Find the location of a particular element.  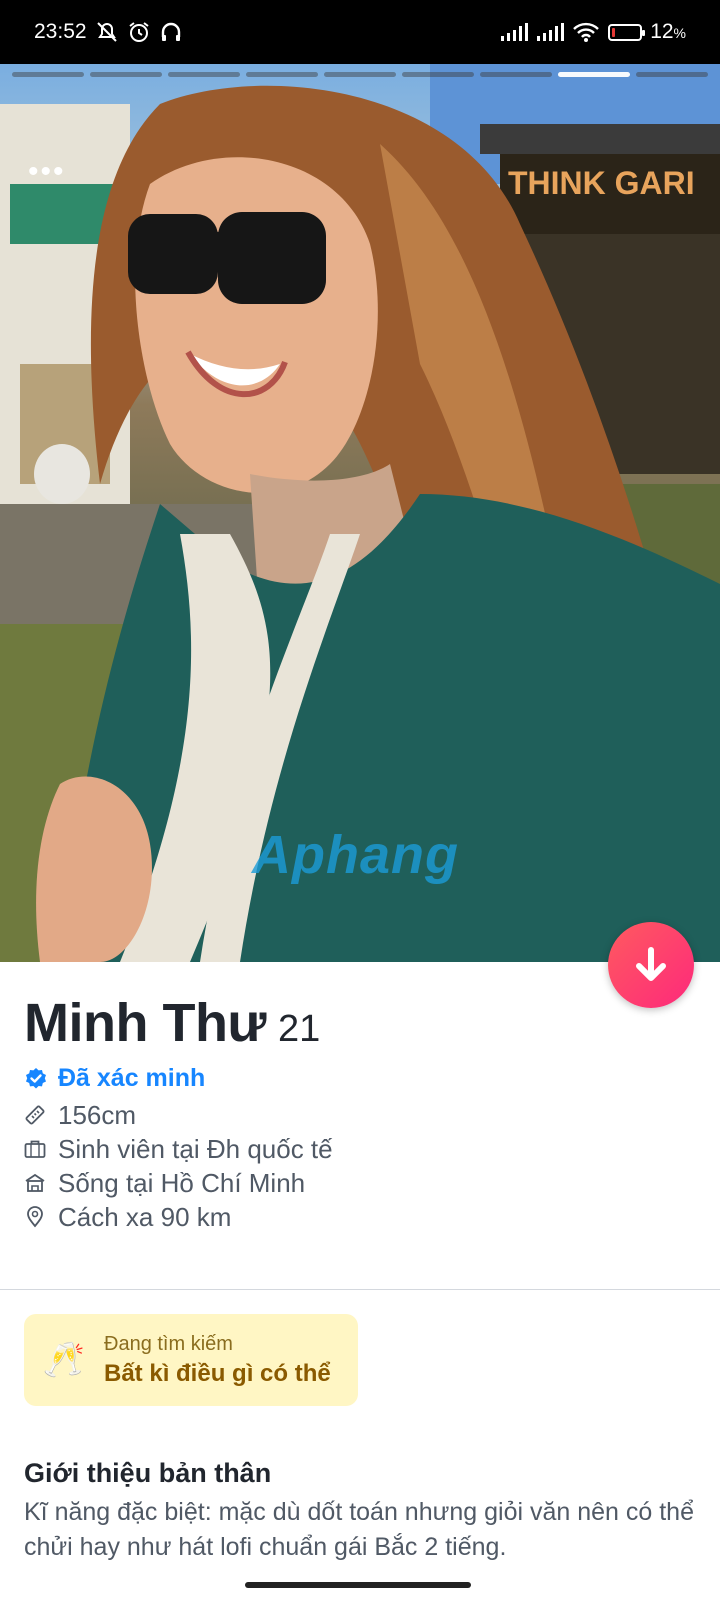

battery-fill is located at coordinates (614, 32).